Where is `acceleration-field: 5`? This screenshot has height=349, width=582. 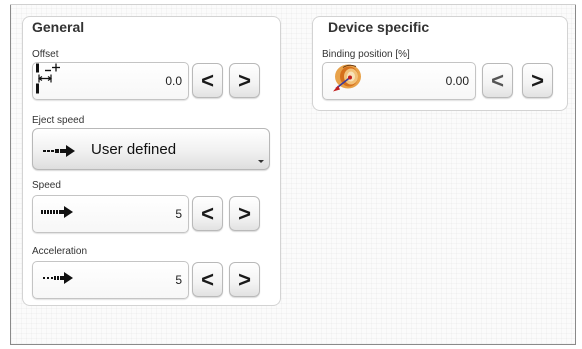
acceleration-field: 5 is located at coordinates (110, 280).